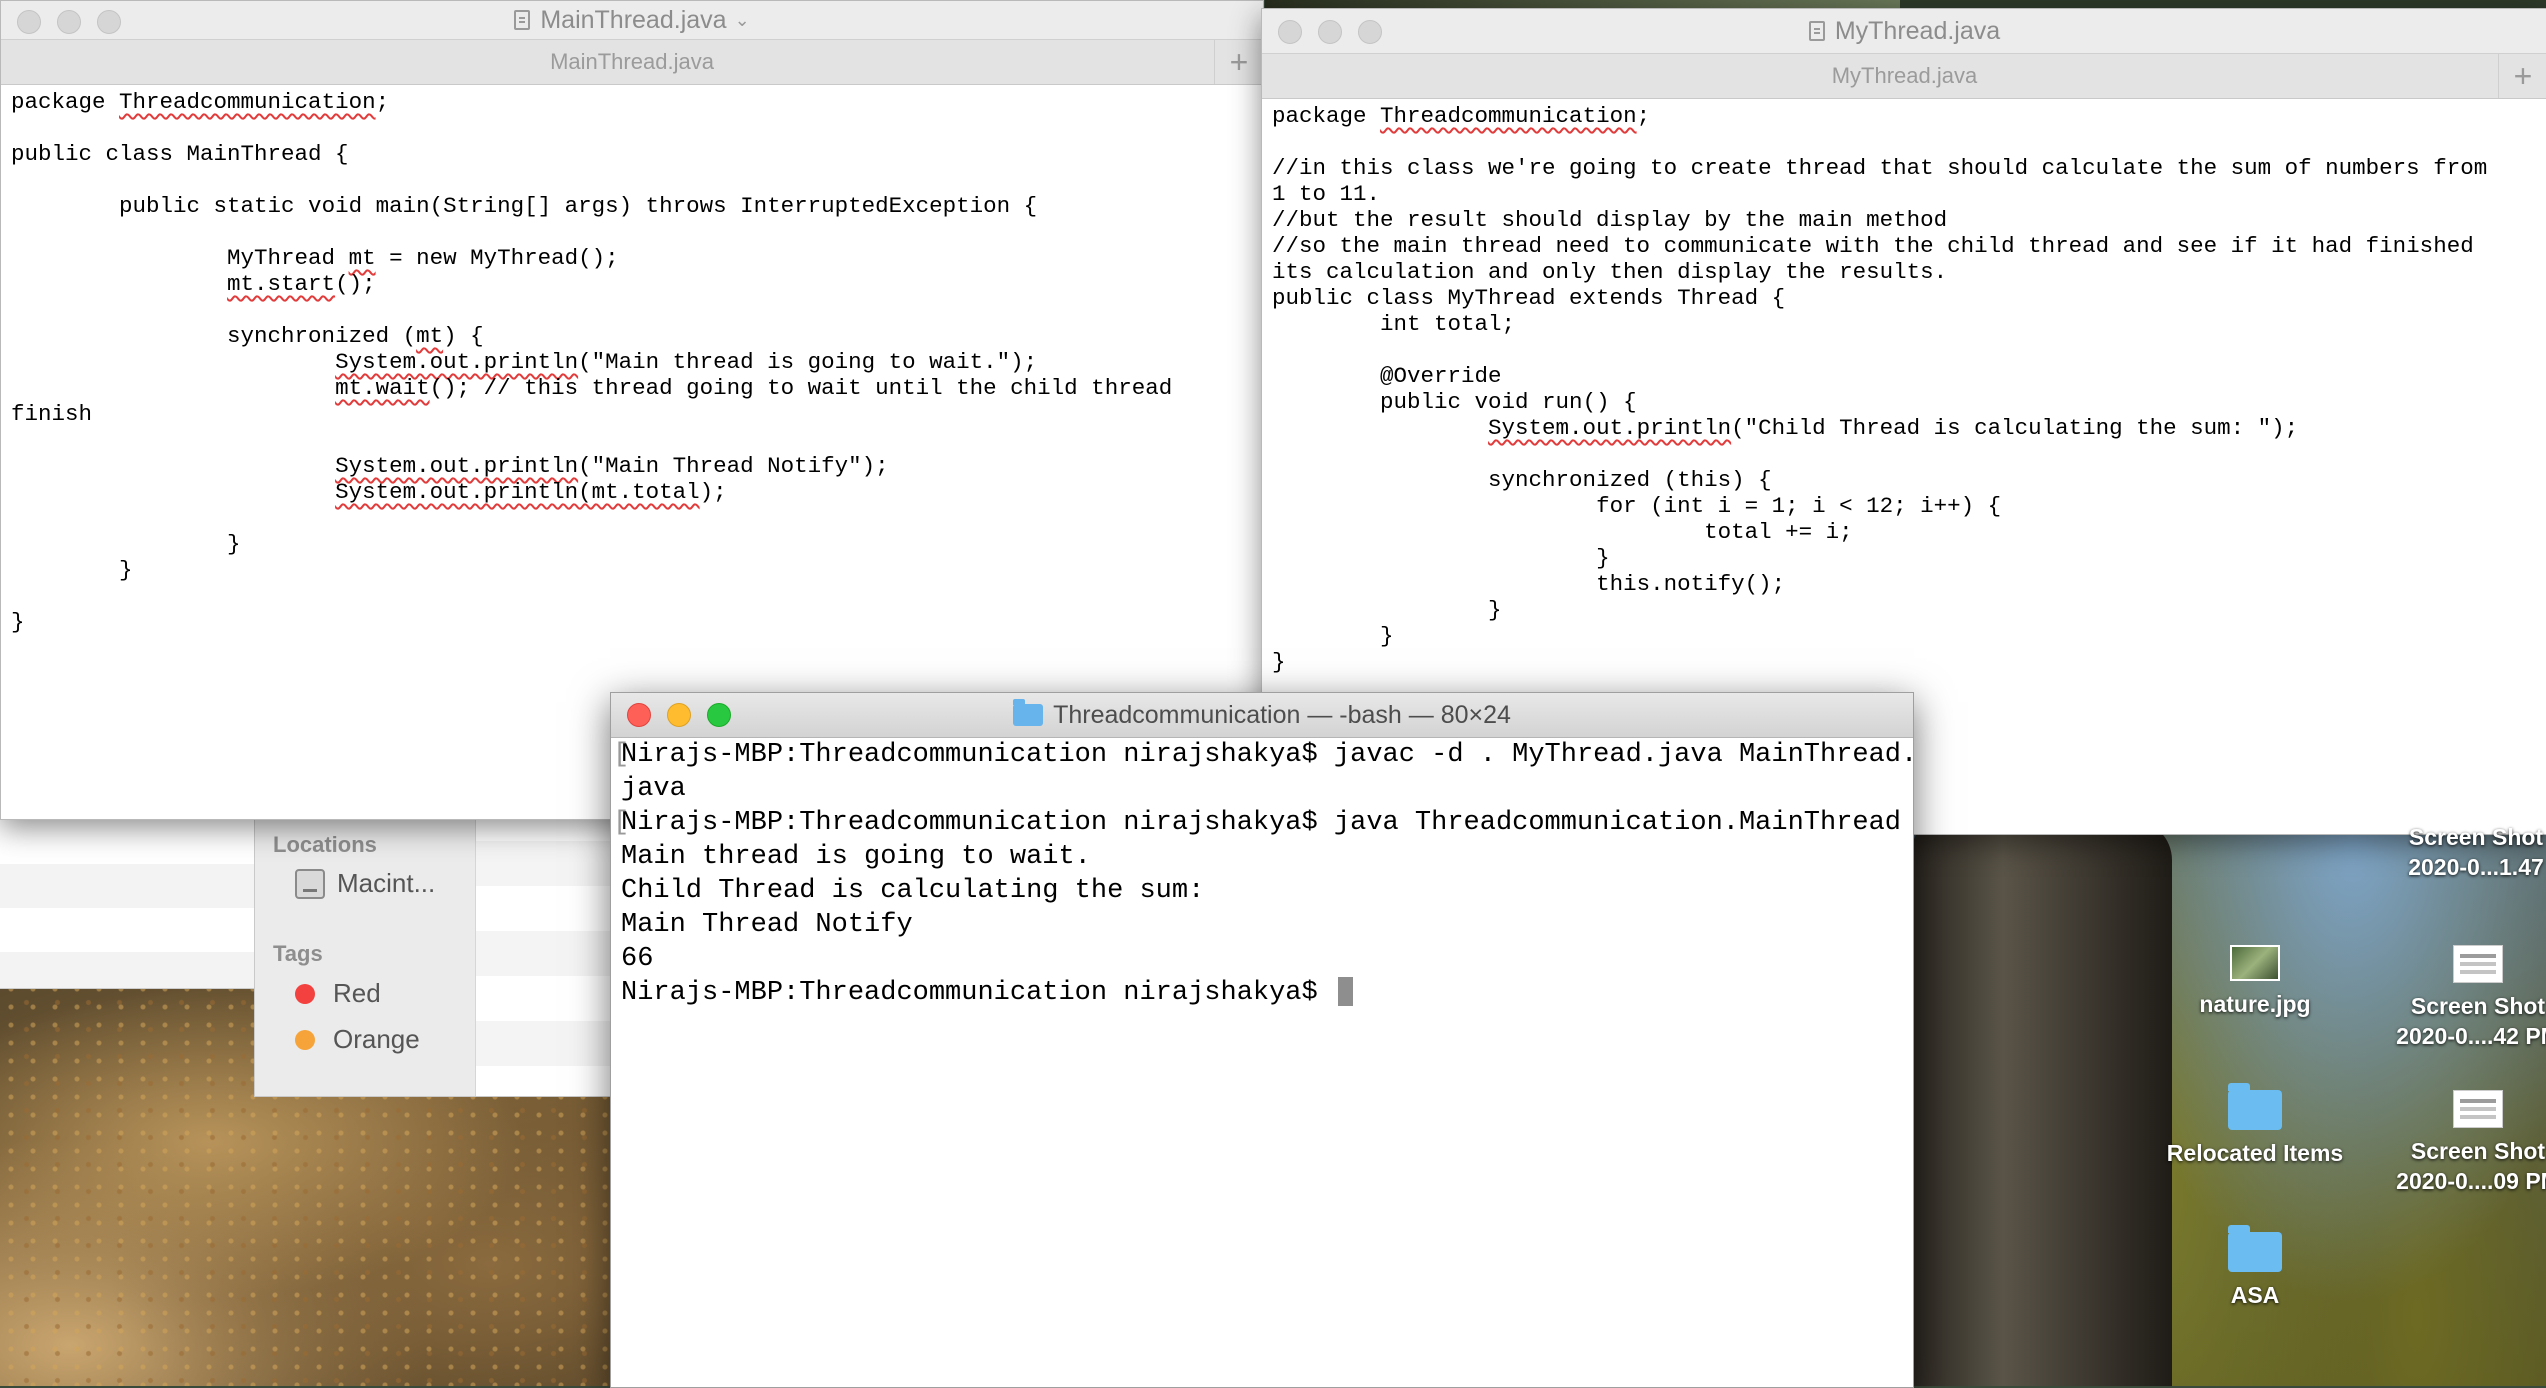 The image size is (2546, 1388). I want to click on code-token: public void run() {, so click(1454, 402).